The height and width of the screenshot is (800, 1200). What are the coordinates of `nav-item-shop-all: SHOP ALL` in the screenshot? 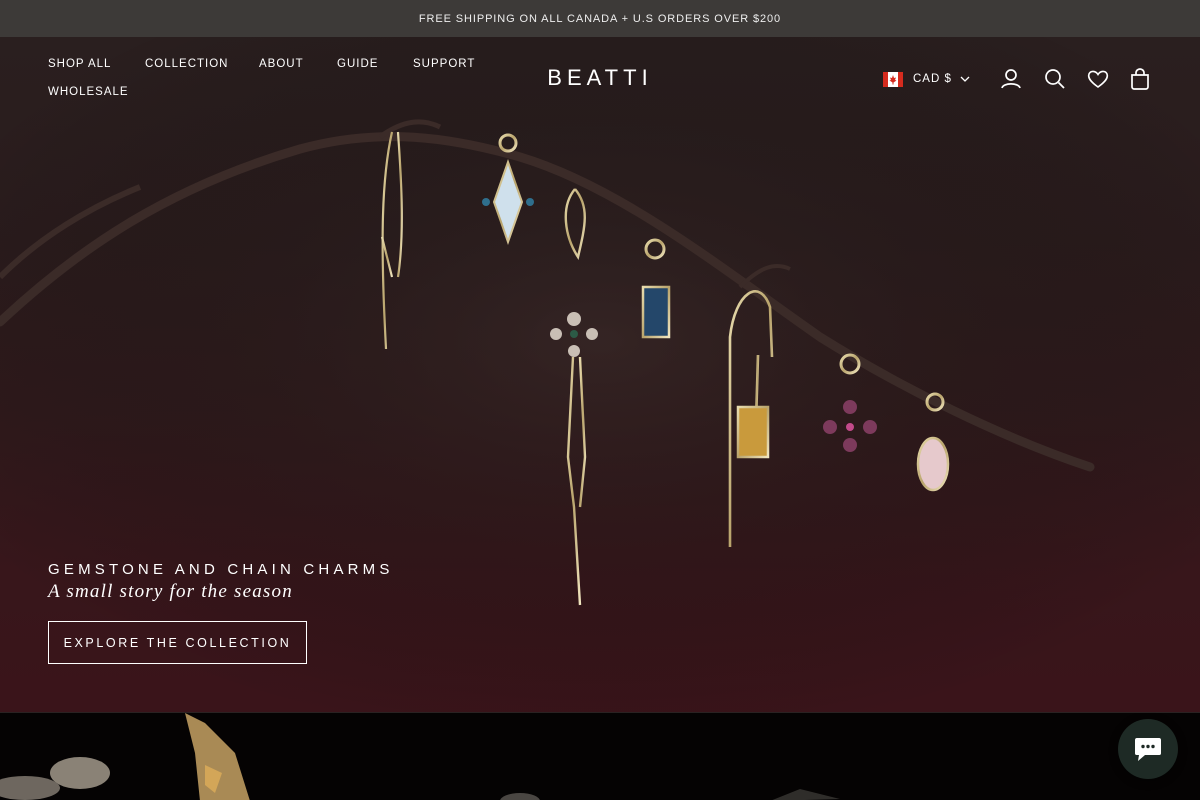 It's located at (79, 64).